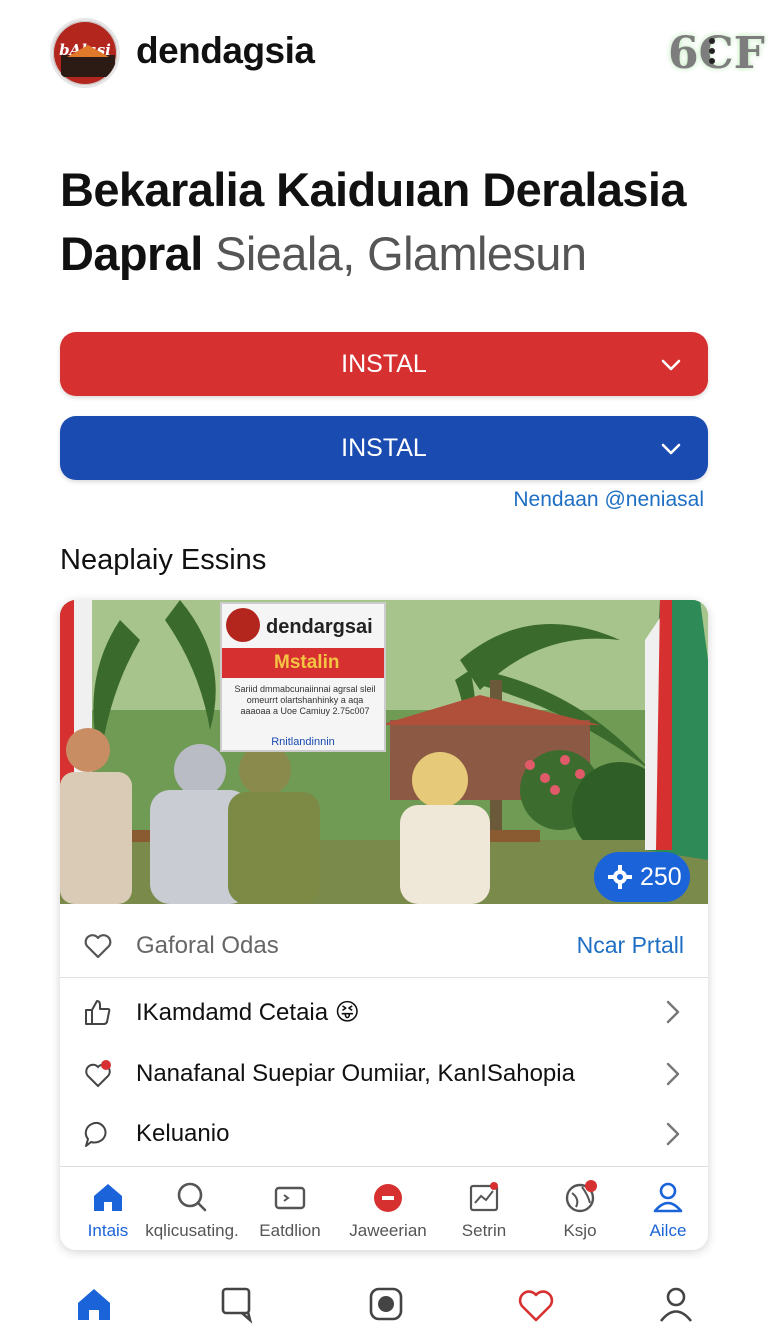 The image size is (768, 1344). Describe the element at coordinates (620, 877) in the screenshot. I see `gear-icon` at that location.